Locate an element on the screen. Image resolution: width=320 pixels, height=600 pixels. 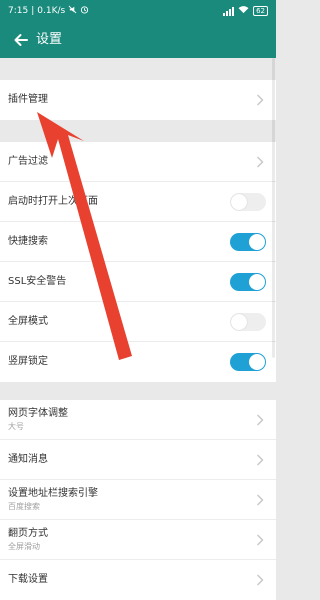
setting-ad-filter: 广告过滤 is located at coordinates (138, 162).